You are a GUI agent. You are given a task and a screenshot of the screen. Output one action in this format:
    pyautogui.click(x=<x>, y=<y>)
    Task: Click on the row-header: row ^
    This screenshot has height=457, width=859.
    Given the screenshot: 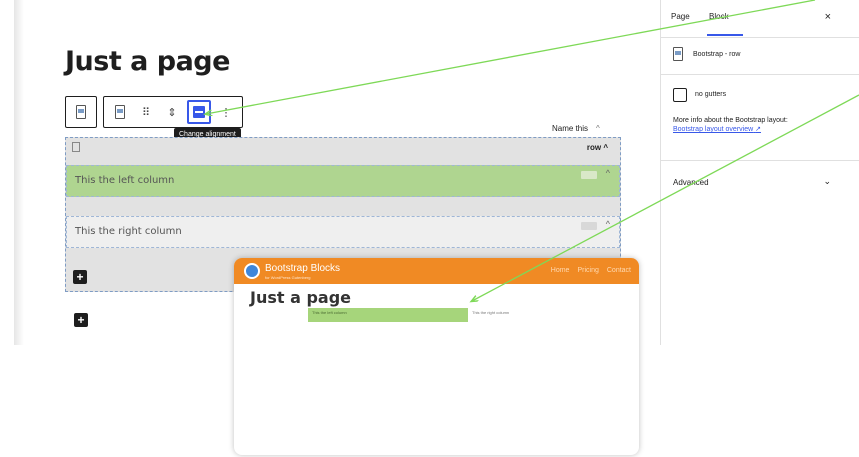 What is the action you would take?
    pyautogui.click(x=343, y=148)
    